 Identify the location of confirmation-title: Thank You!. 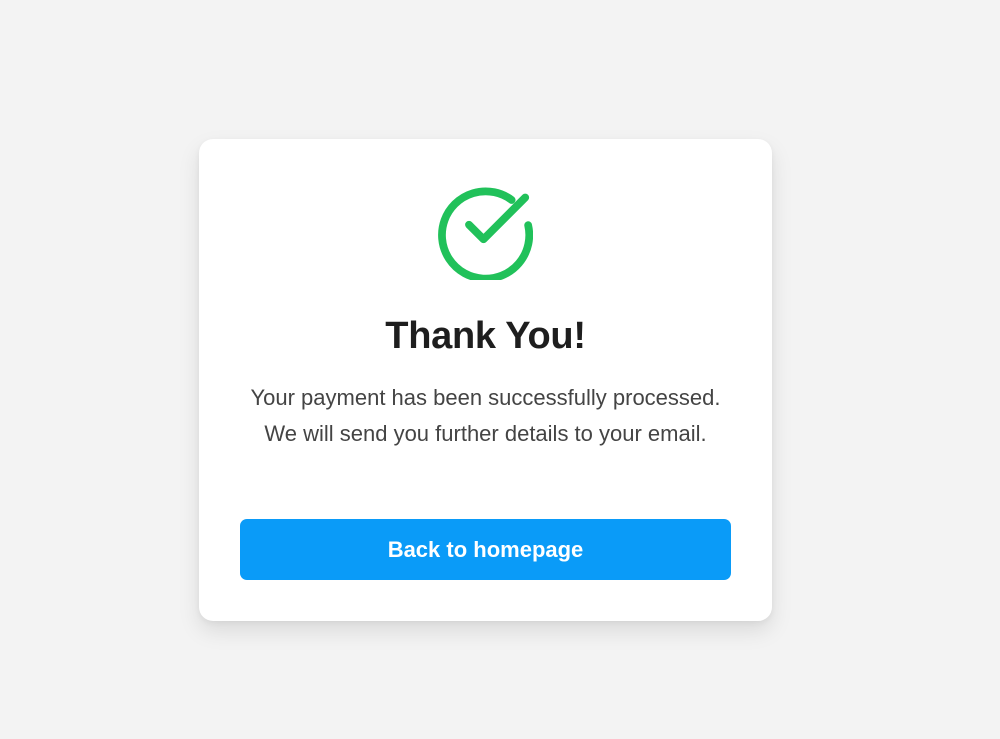
(485, 336).